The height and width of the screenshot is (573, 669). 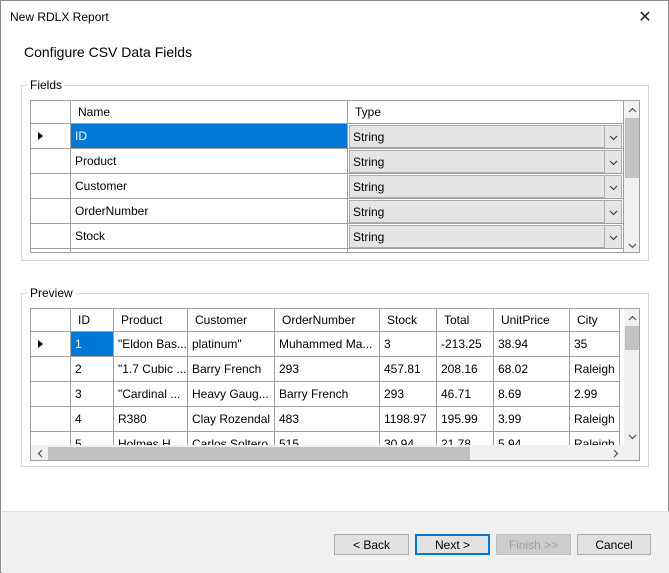 What do you see at coordinates (231, 344) in the screenshot?
I see `preview-cell: platinum"` at bounding box center [231, 344].